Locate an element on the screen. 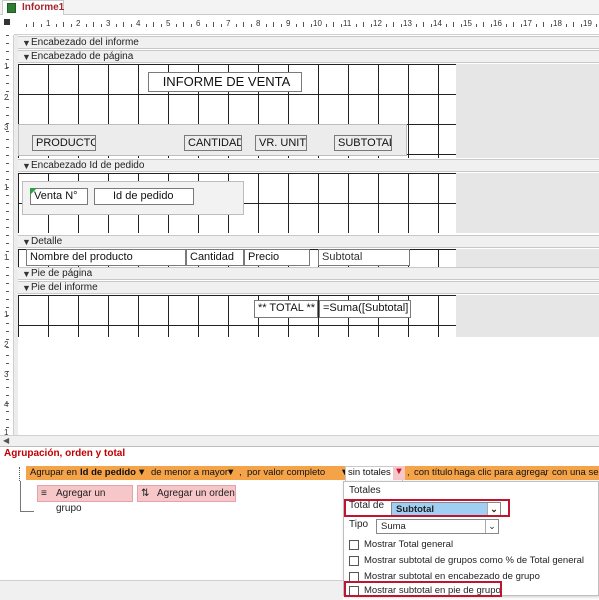  subtotal-textbox: Subtotal is located at coordinates (364, 257).